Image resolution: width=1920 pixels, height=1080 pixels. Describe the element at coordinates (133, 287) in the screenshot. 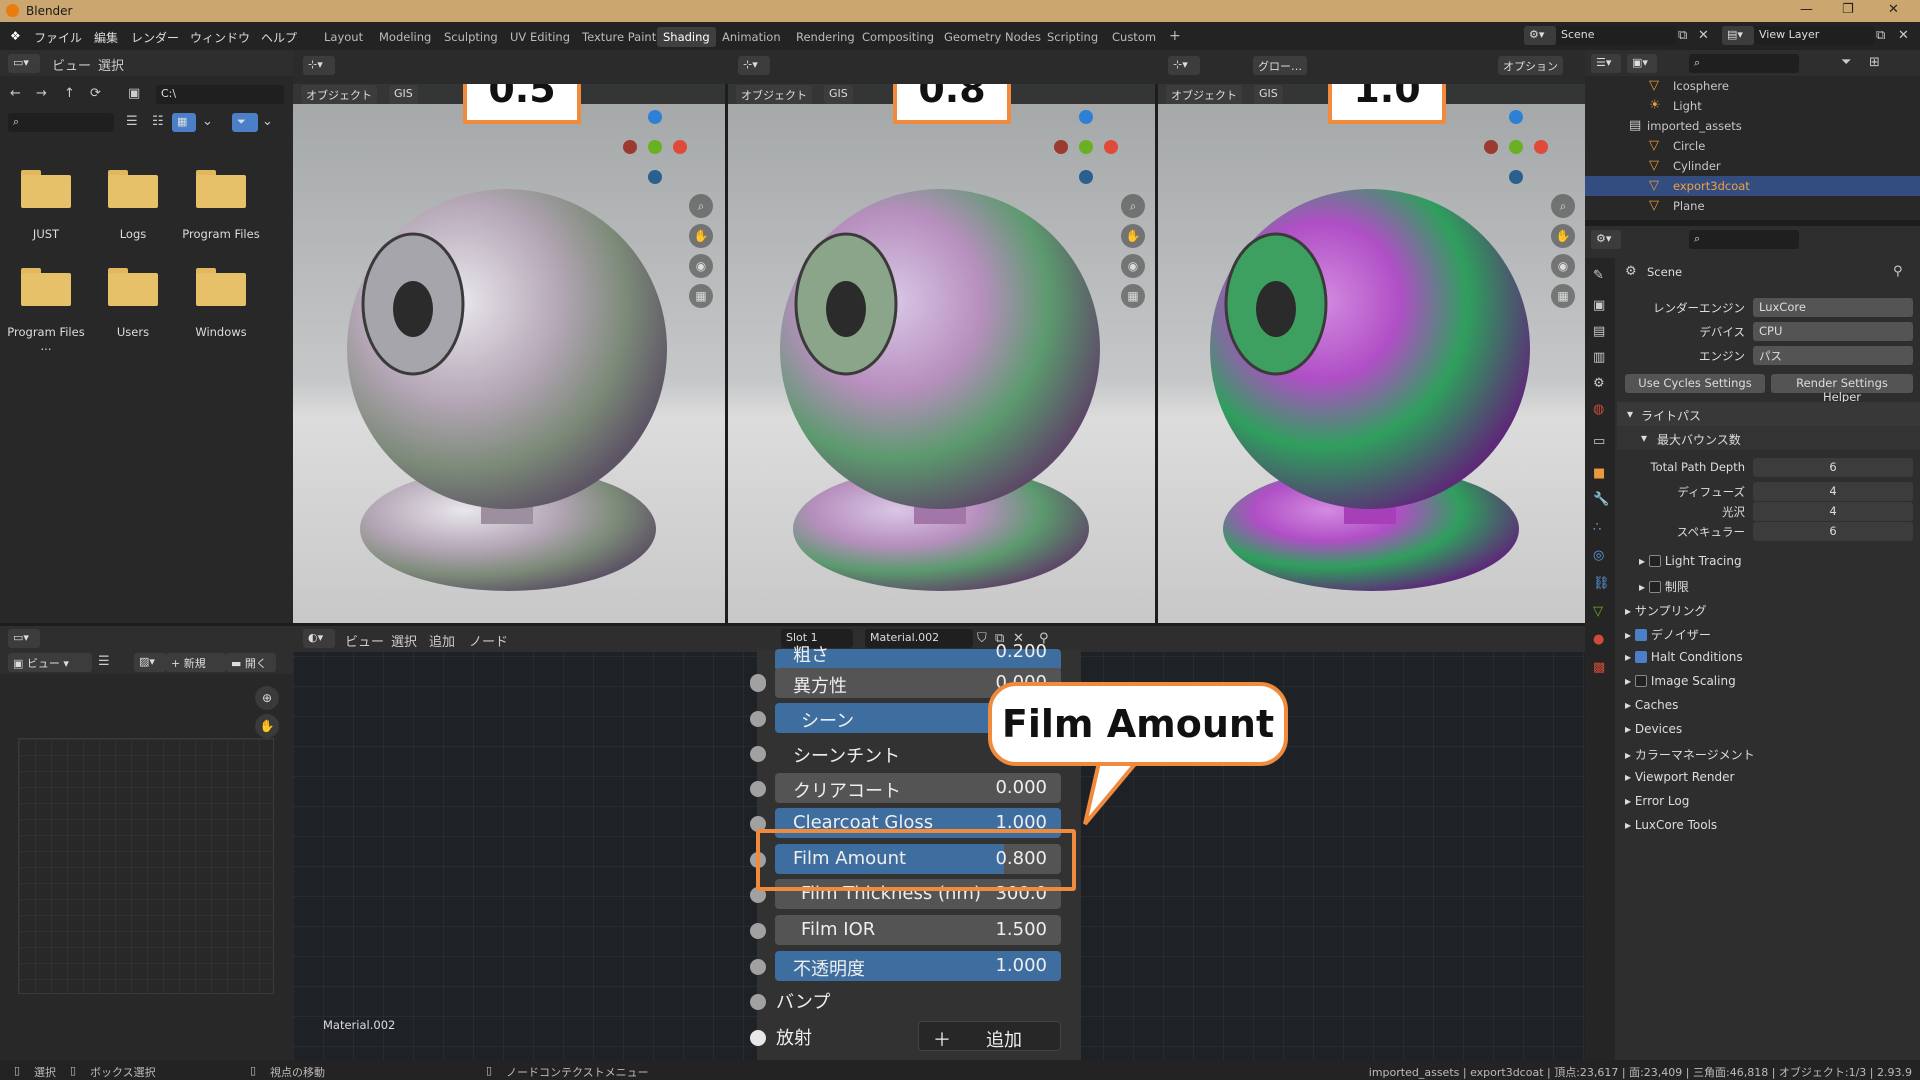

I see `users-folder-icon` at that location.